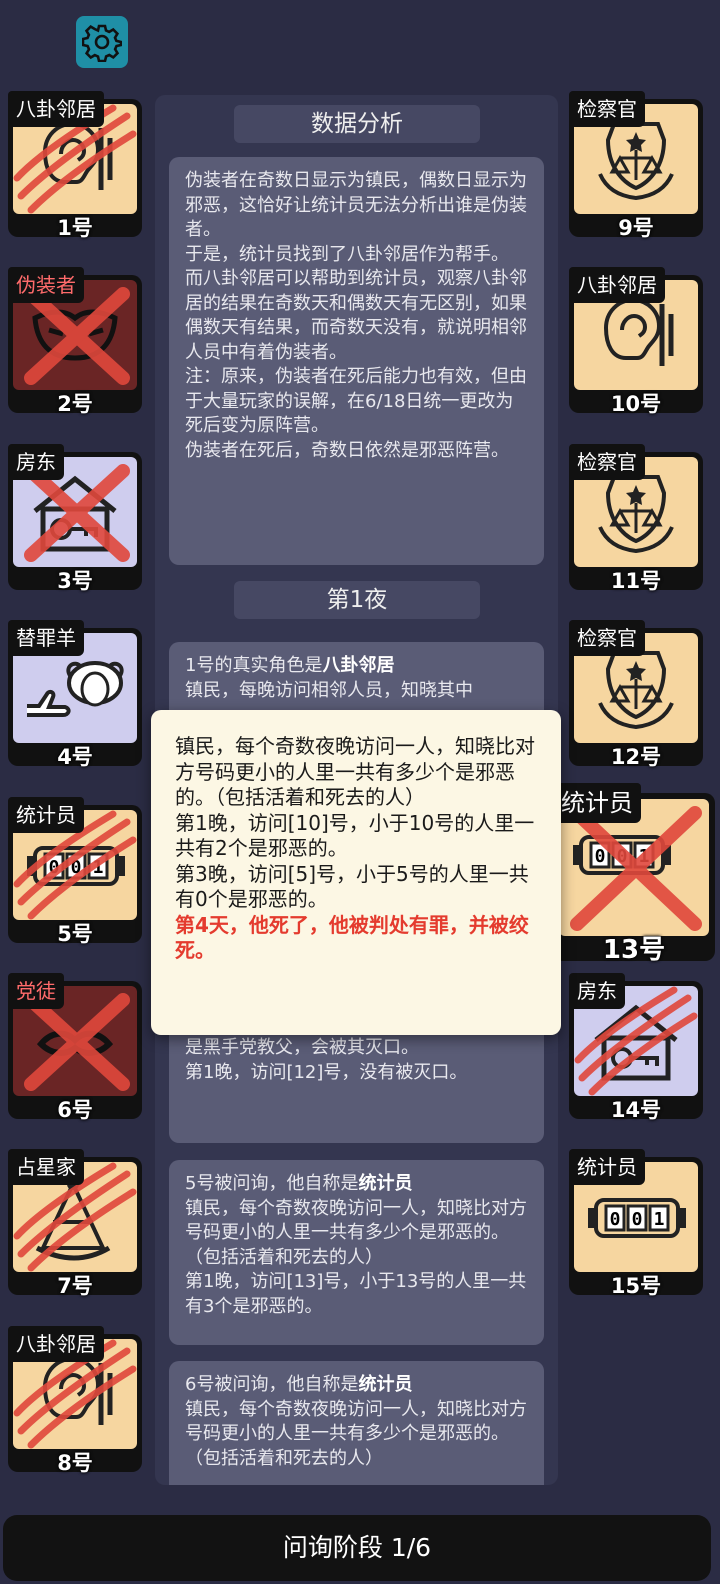 Image resolution: width=720 pixels, height=1584 pixels. Describe the element at coordinates (636, 1047) in the screenshot. I see `player-card-14: 房东 14号` at that location.